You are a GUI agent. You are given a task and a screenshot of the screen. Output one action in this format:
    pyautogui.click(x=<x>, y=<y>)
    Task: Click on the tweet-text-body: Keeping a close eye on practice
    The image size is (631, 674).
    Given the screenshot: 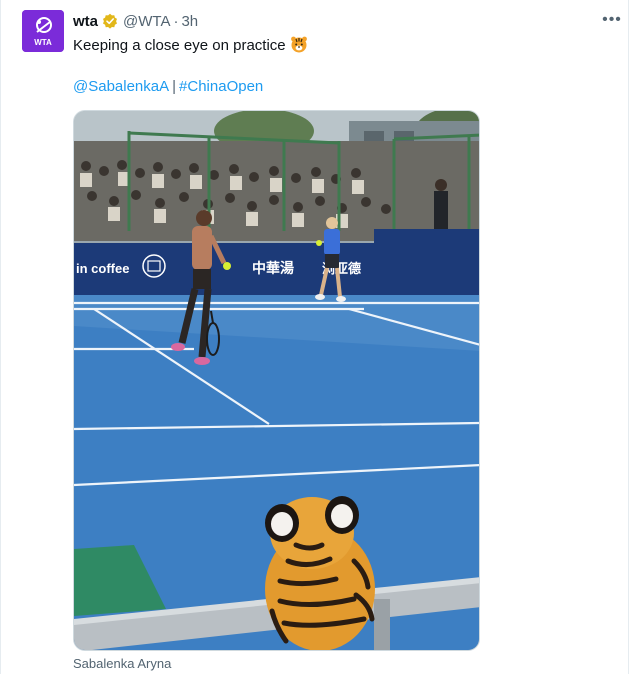 What is the action you would take?
    pyautogui.click(x=179, y=45)
    